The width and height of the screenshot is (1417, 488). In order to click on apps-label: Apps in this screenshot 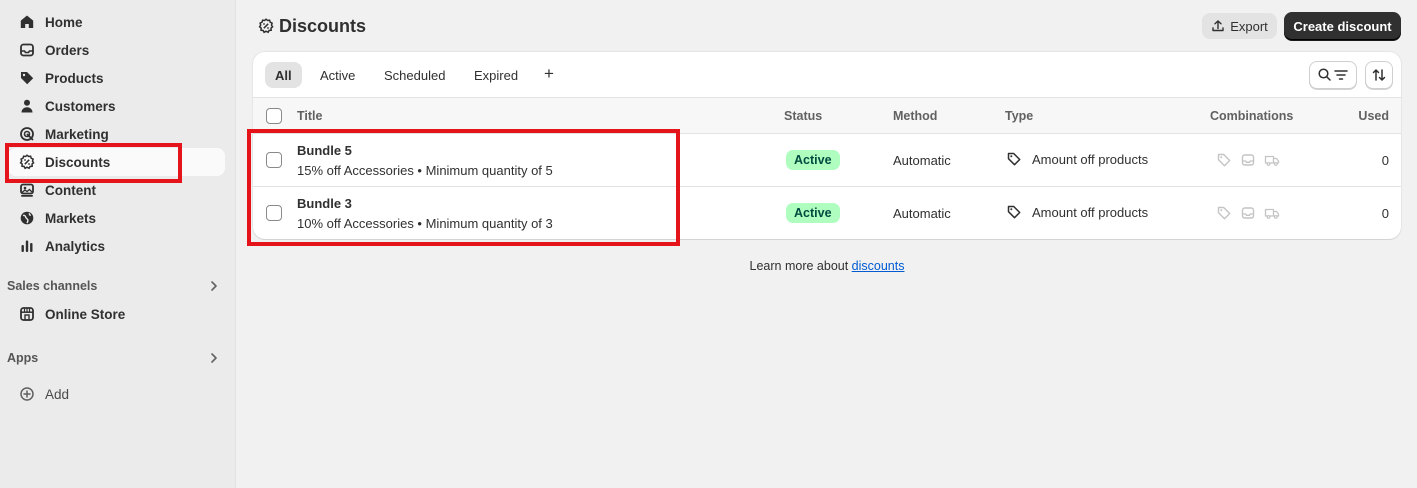, I will do `click(23, 358)`.